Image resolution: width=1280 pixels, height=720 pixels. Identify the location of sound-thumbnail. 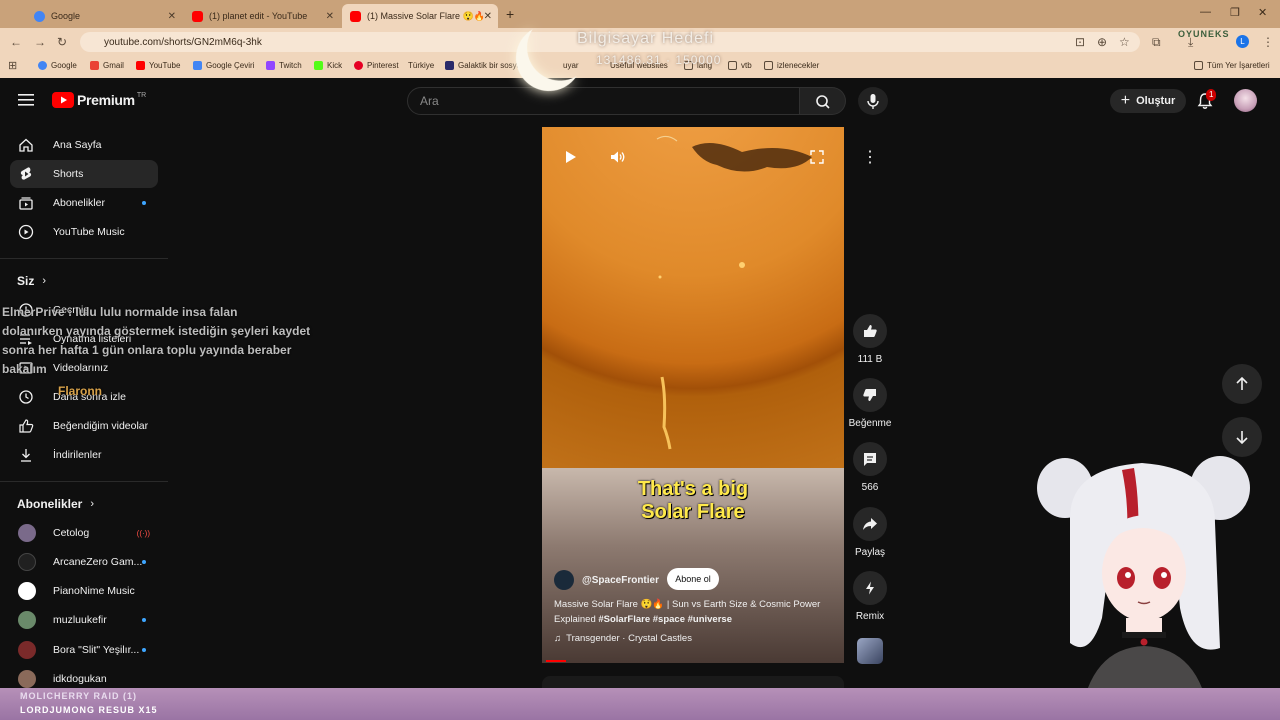
(870, 651).